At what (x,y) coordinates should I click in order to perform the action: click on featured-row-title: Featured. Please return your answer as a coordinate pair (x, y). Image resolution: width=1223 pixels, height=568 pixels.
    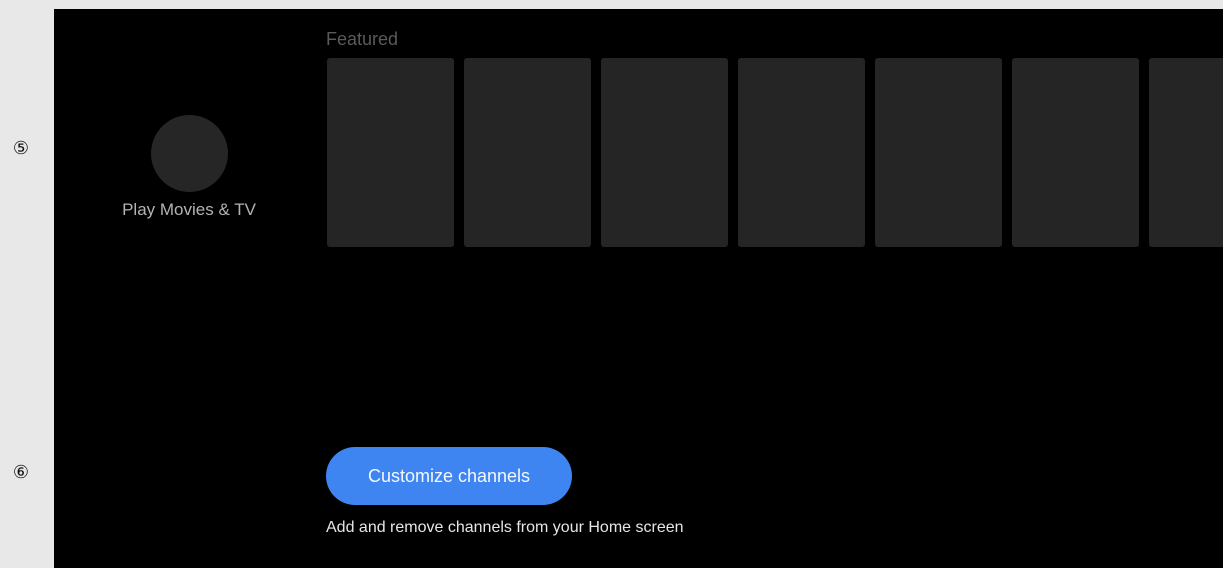
    Looking at the image, I should click on (362, 39).